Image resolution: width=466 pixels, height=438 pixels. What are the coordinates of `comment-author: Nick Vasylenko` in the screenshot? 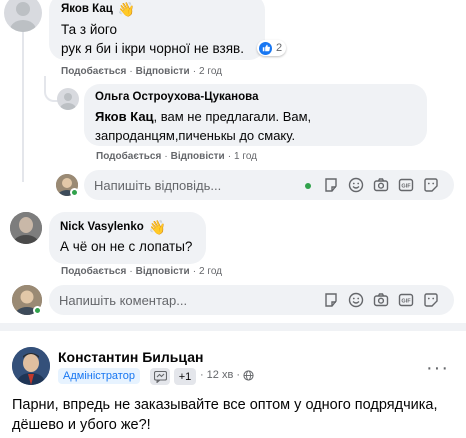 It's located at (102, 227).